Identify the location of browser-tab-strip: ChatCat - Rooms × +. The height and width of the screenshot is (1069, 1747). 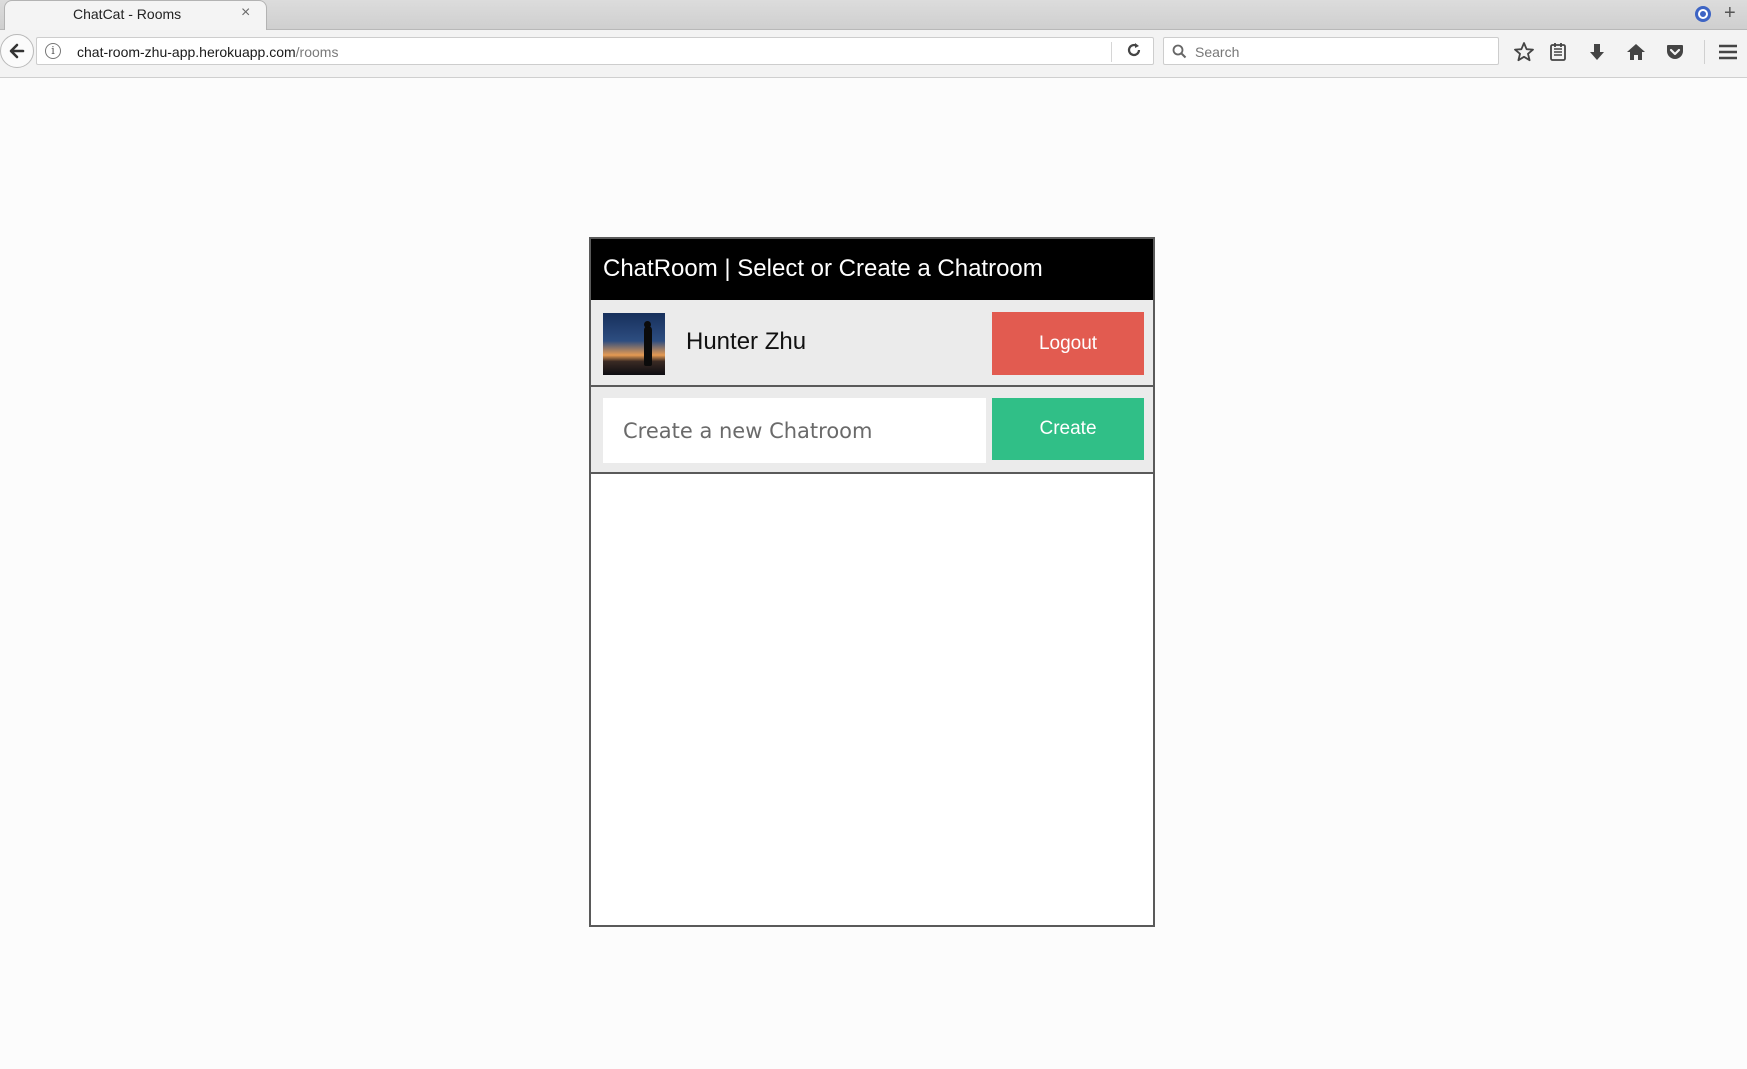
(873, 15).